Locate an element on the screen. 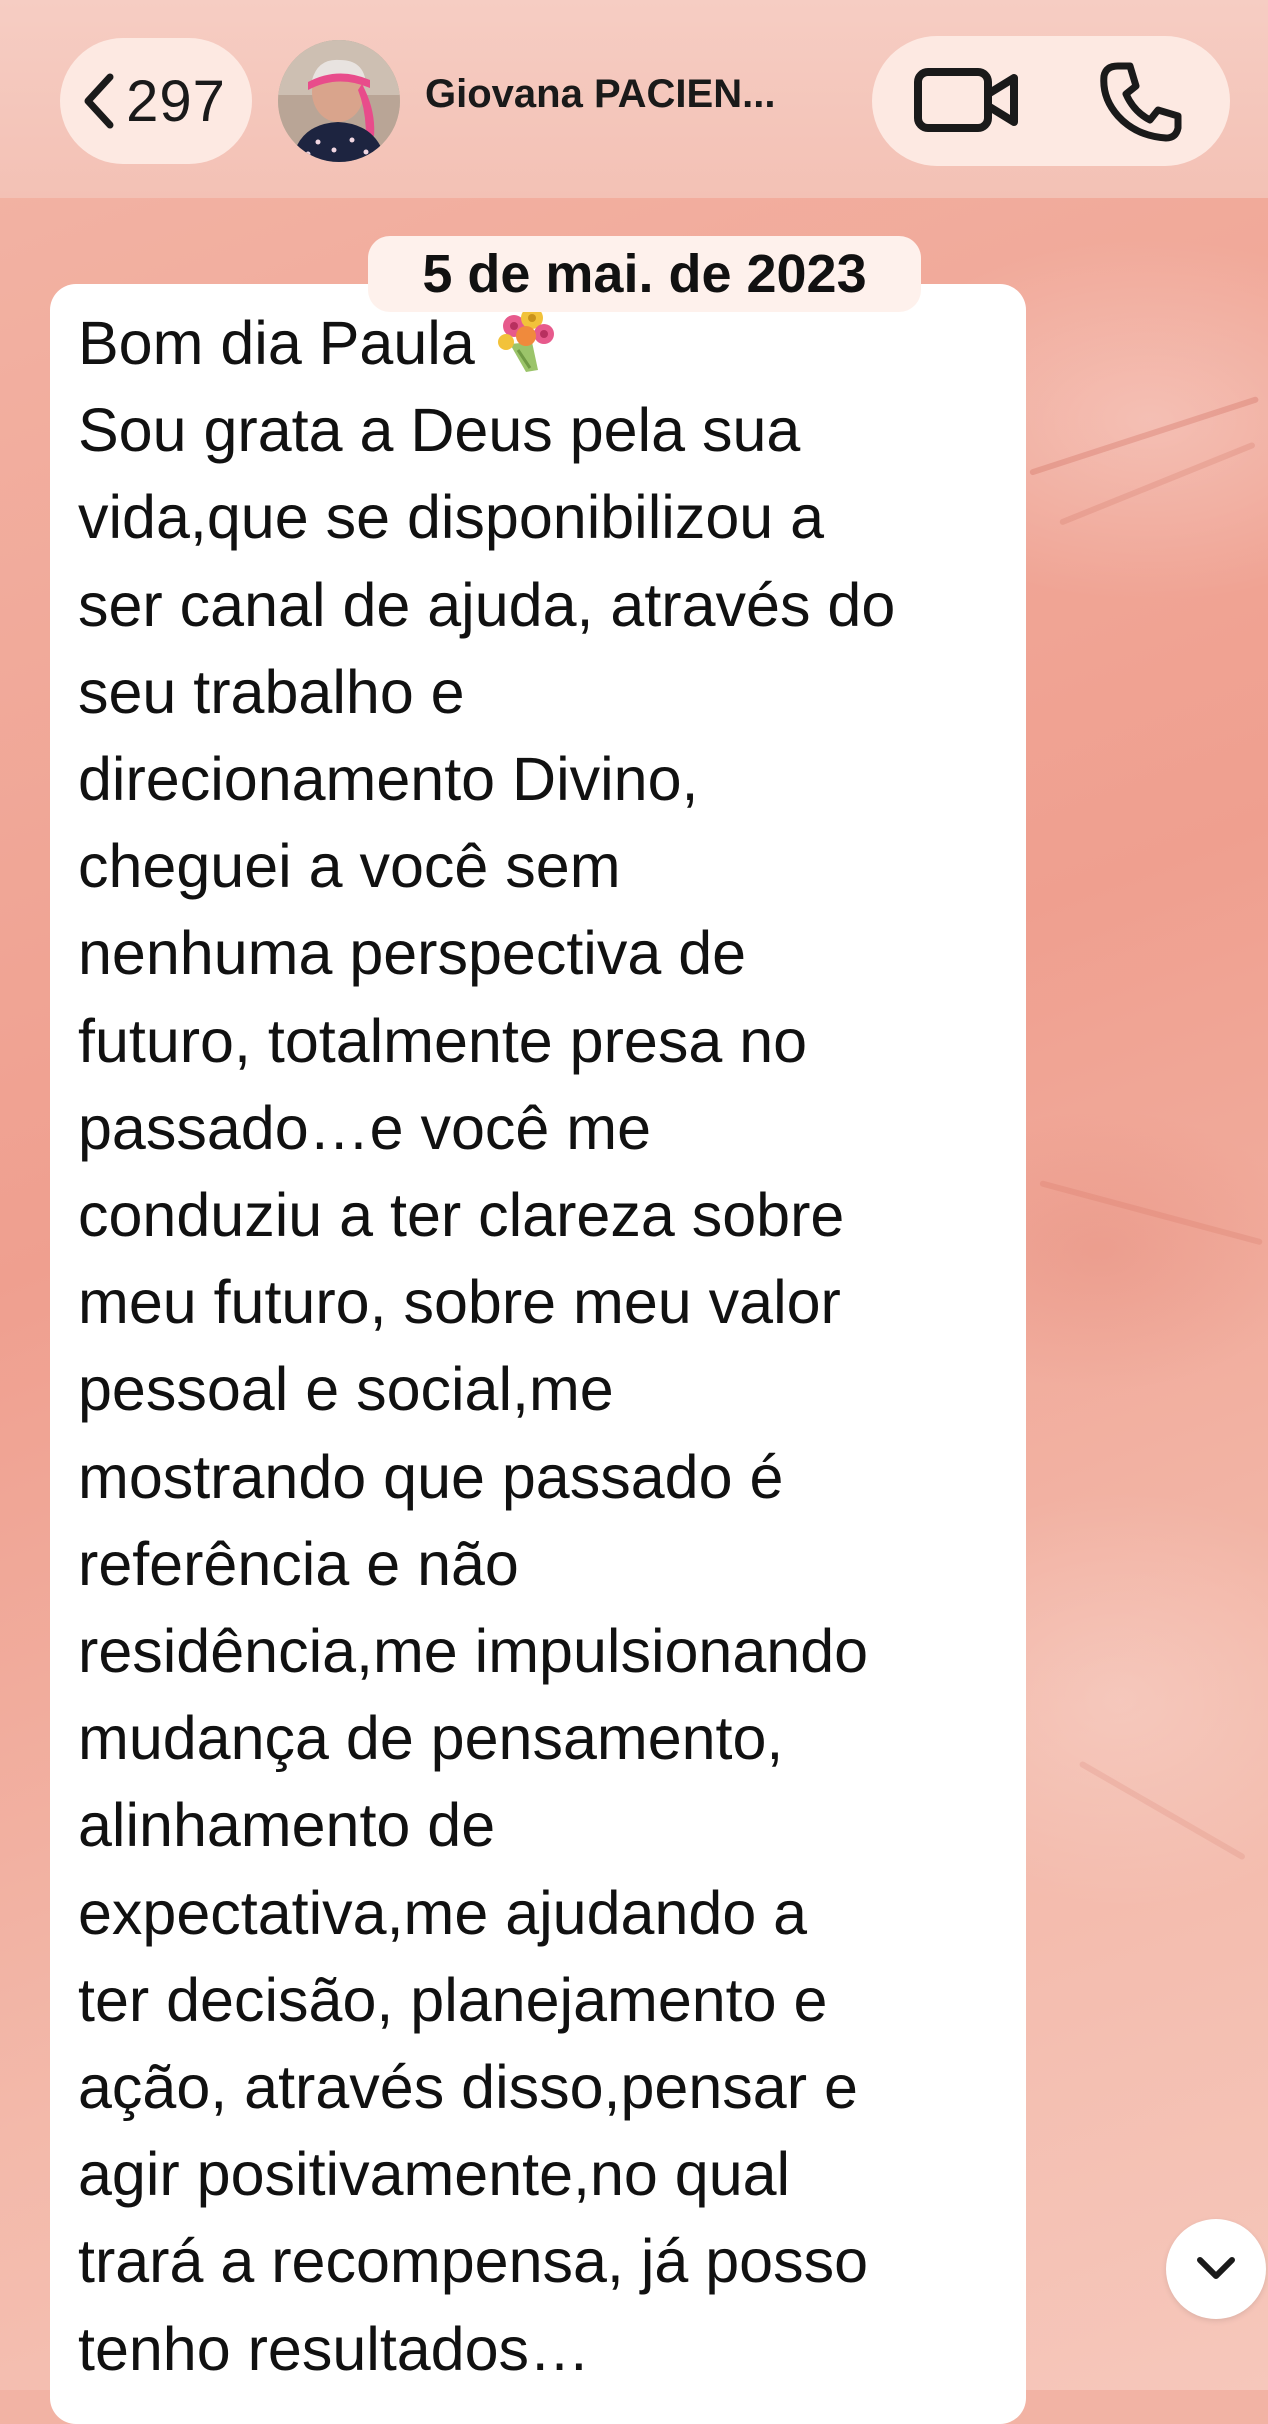 The width and height of the screenshot is (1268, 2424). date-separator: 5 de mai. de 2023 is located at coordinates (644, 274).